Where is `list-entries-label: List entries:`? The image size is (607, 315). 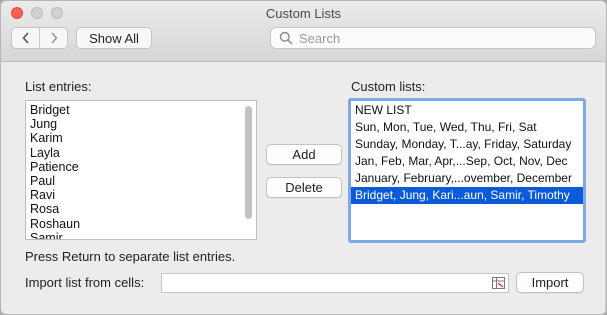
list-entries-label: List entries: is located at coordinates (58, 86).